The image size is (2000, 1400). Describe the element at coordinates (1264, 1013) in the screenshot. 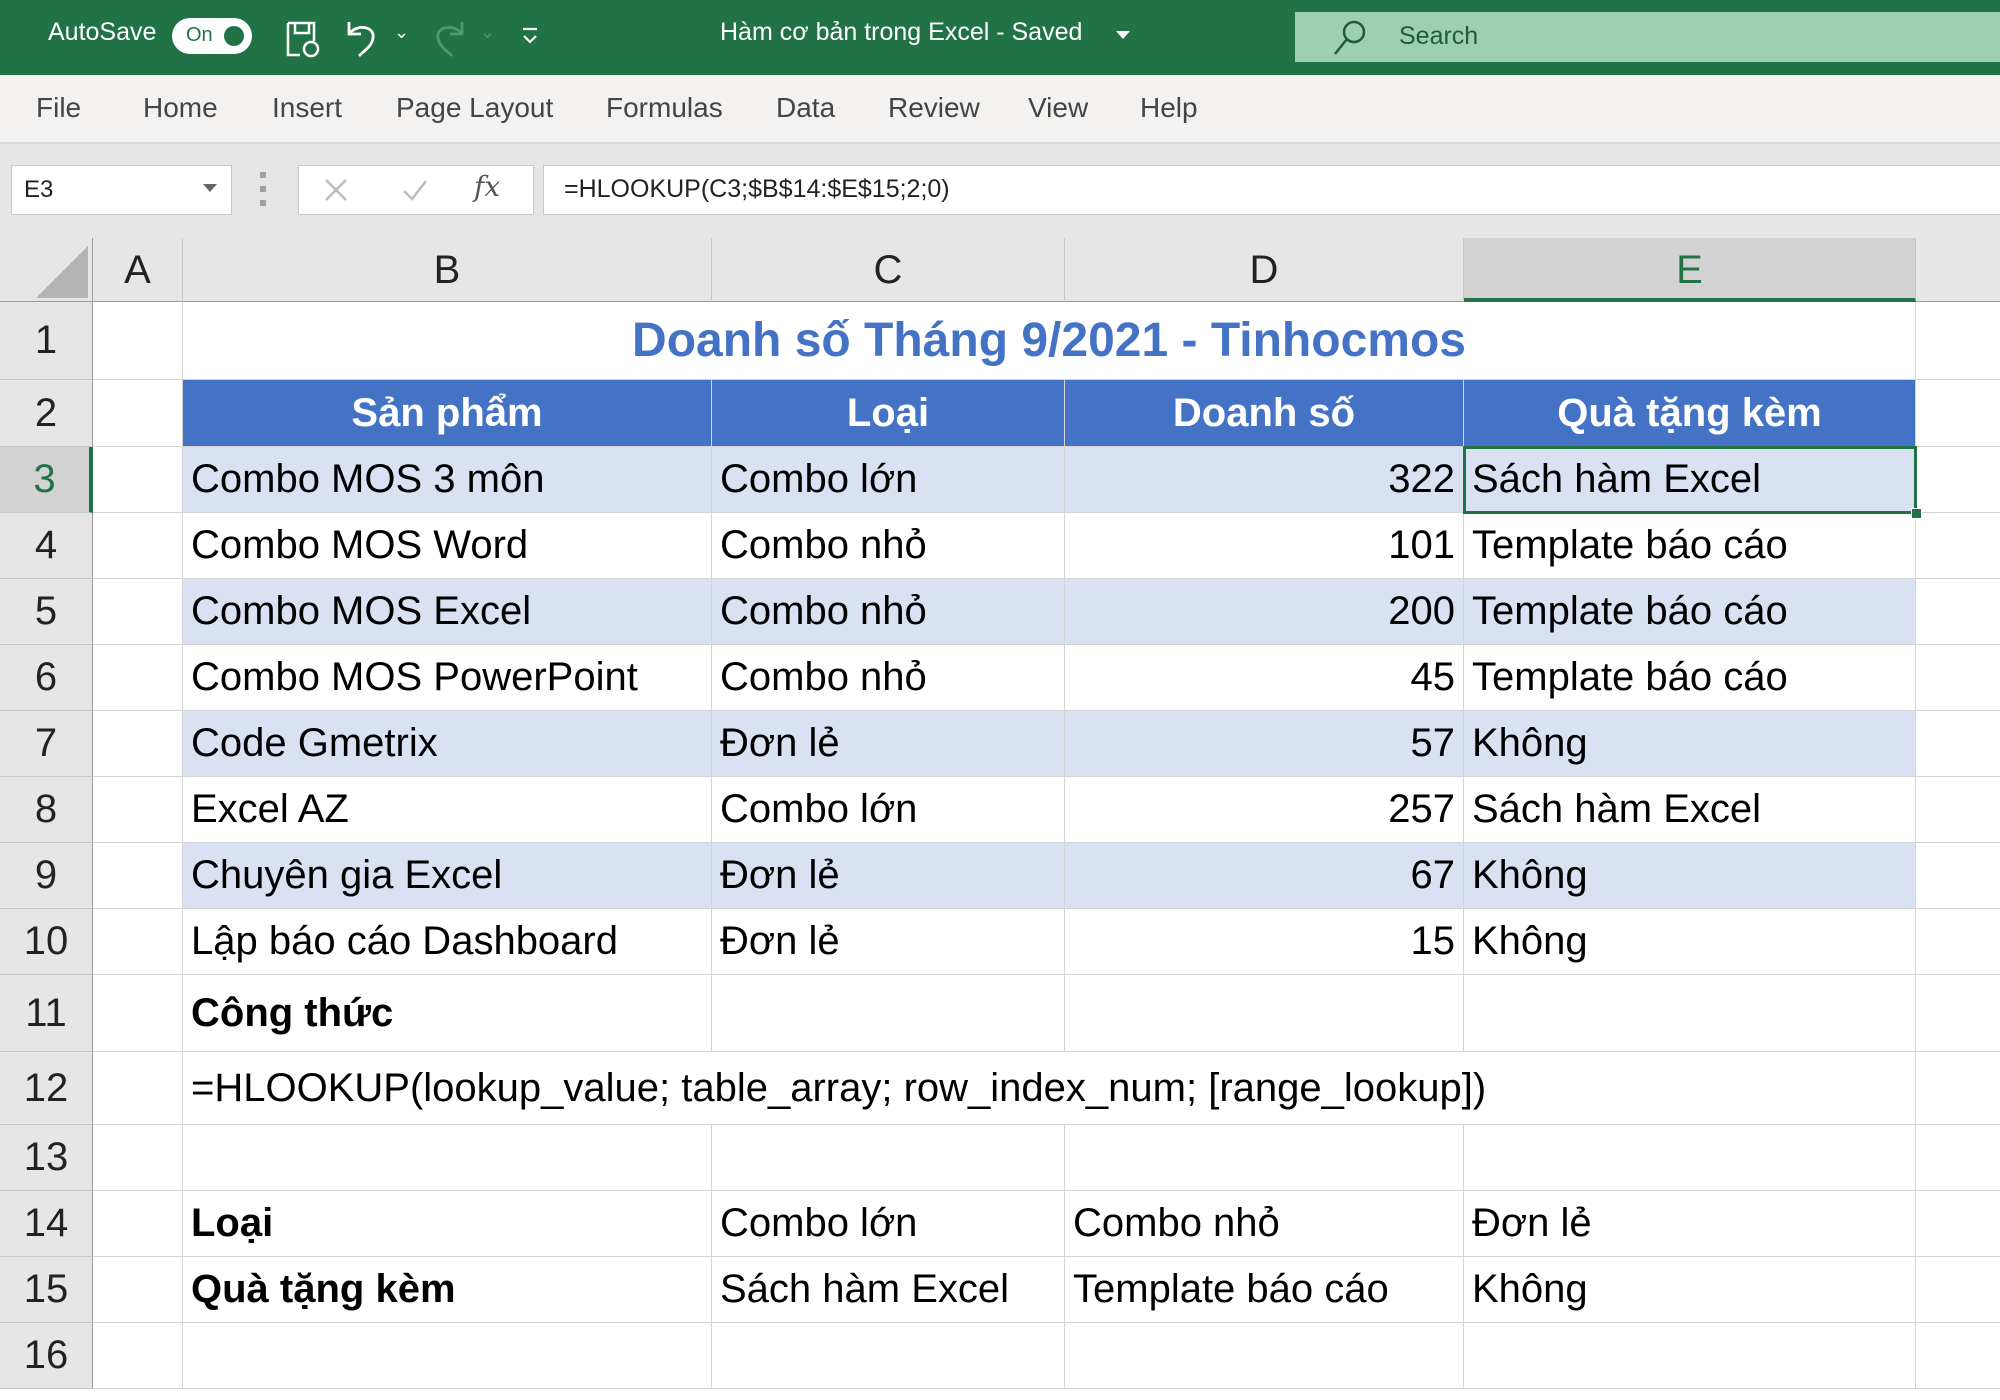

I see `cell-d11` at that location.